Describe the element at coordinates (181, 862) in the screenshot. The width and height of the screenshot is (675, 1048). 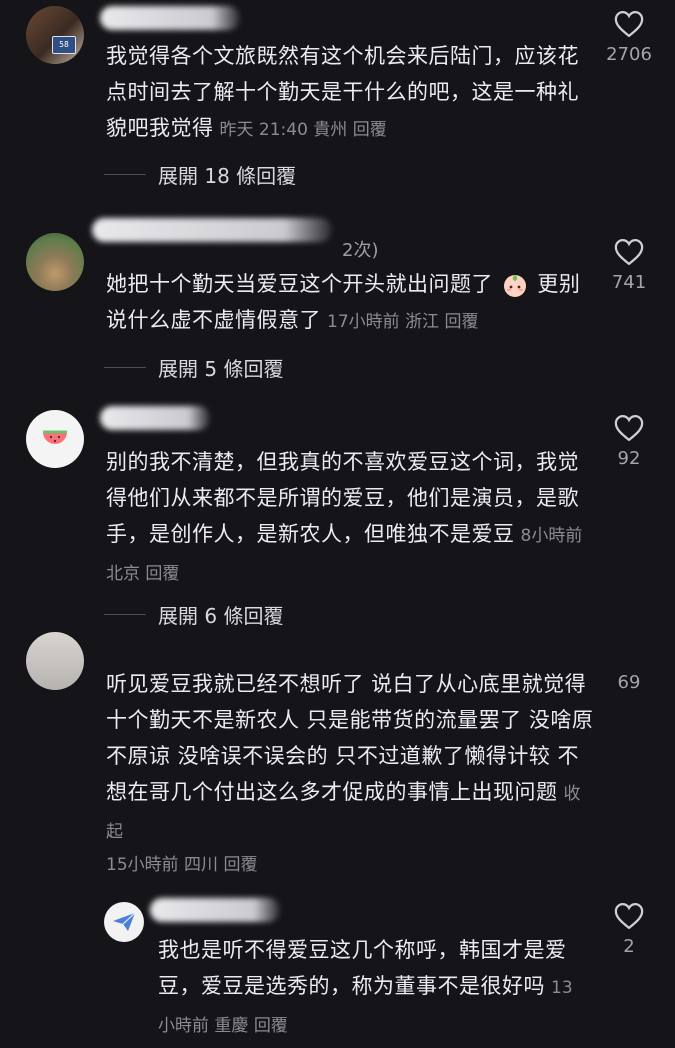
I see `comment-meta: 15小時前 四川 回覆` at that location.